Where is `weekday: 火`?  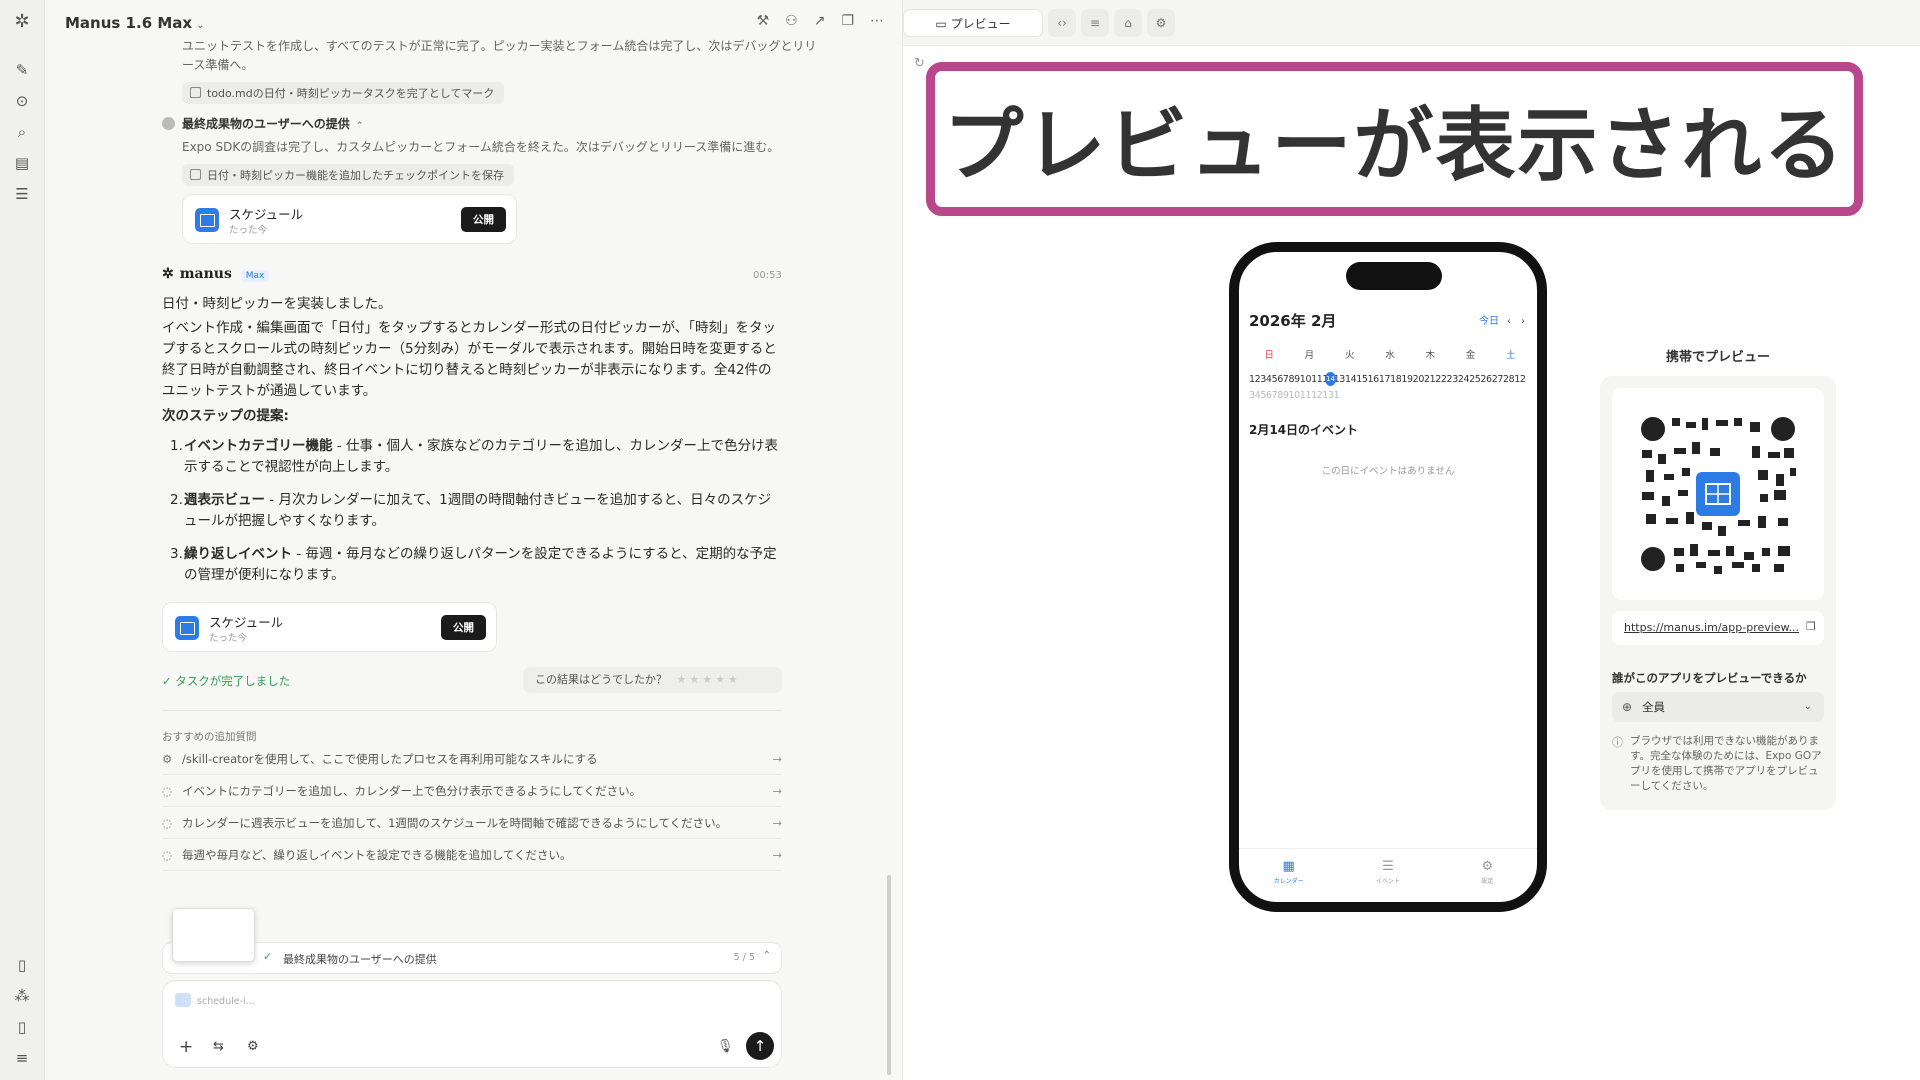 weekday: 火 is located at coordinates (1349, 355).